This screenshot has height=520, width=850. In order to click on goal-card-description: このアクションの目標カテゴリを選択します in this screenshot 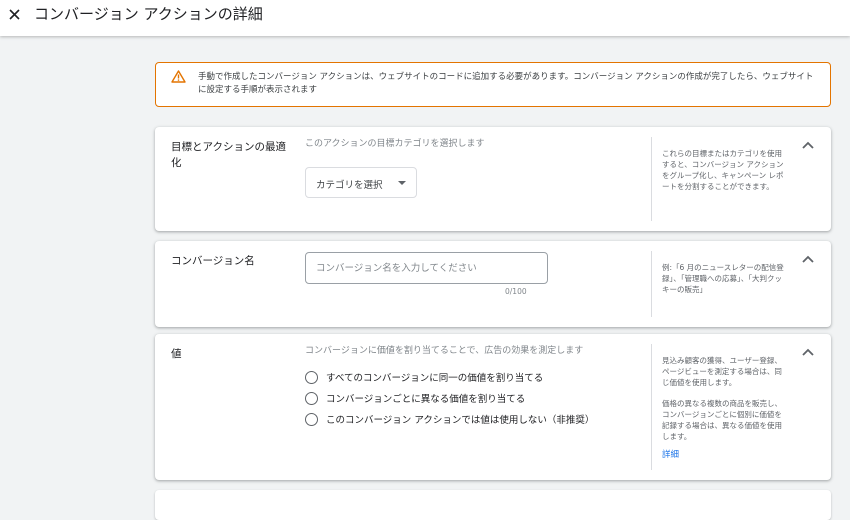, I will do `click(395, 144)`.